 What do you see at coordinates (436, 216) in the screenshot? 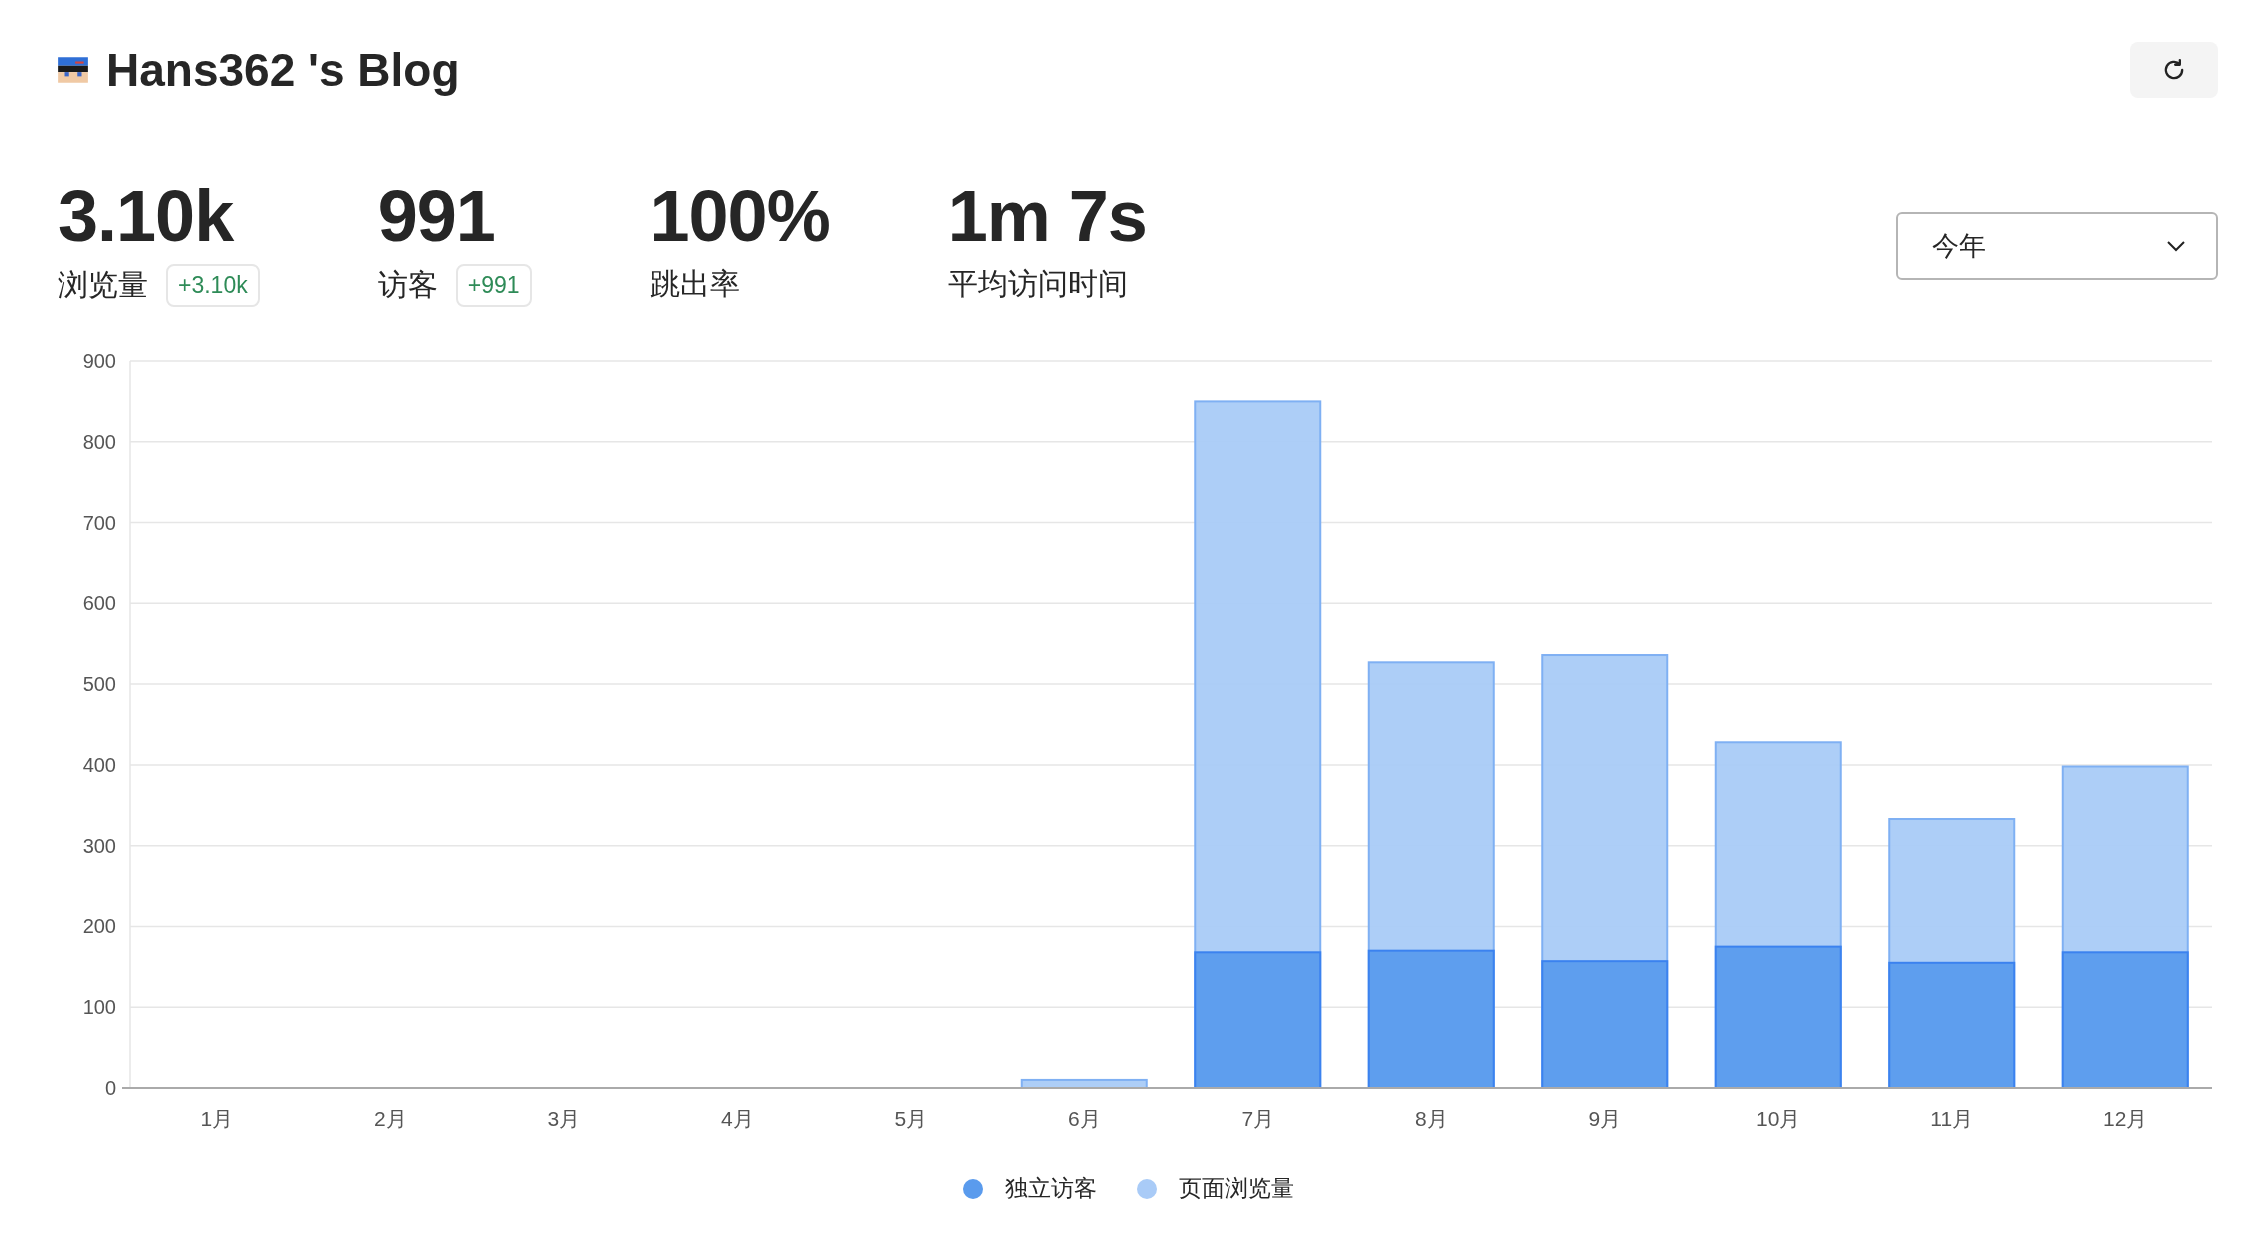
I see `stat-value: 991` at bounding box center [436, 216].